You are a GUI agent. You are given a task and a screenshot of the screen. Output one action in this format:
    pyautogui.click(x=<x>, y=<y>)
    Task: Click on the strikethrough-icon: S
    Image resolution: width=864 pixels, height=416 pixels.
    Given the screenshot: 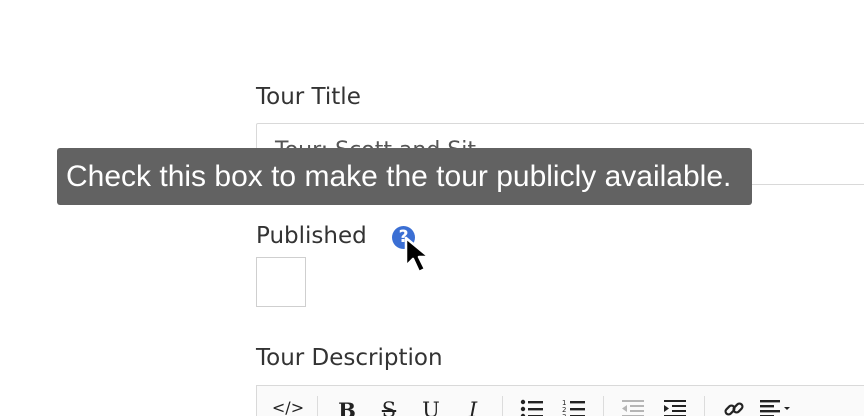 What is the action you would take?
    pyautogui.click(x=389, y=407)
    